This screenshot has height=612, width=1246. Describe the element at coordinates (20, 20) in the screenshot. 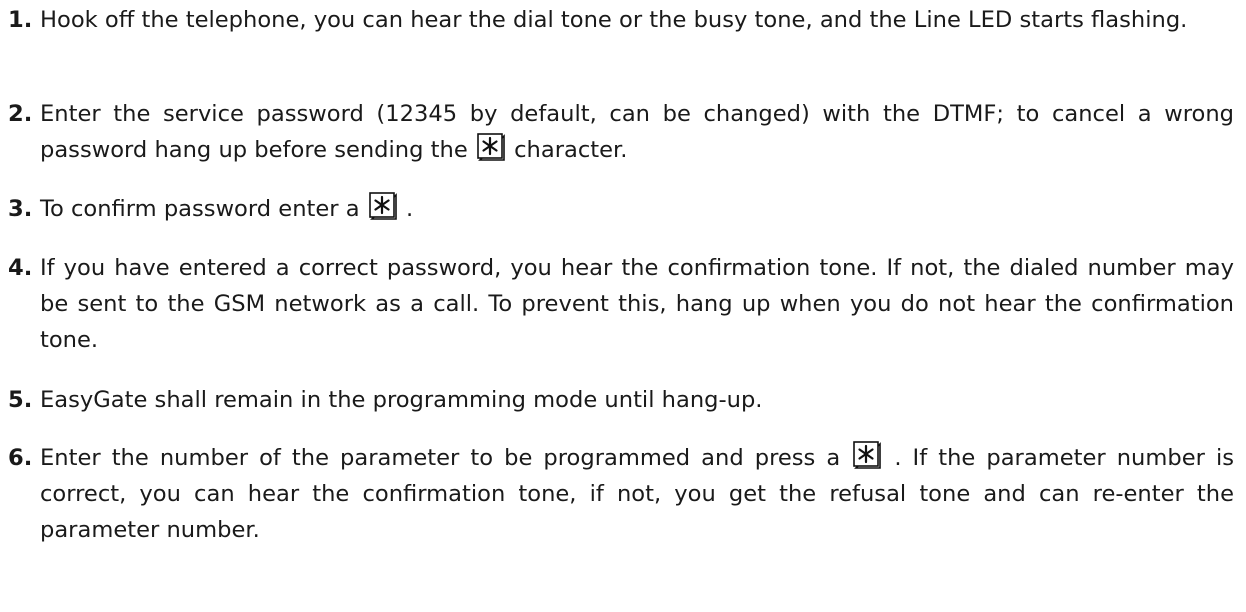

I see `step-number: 1.` at that location.